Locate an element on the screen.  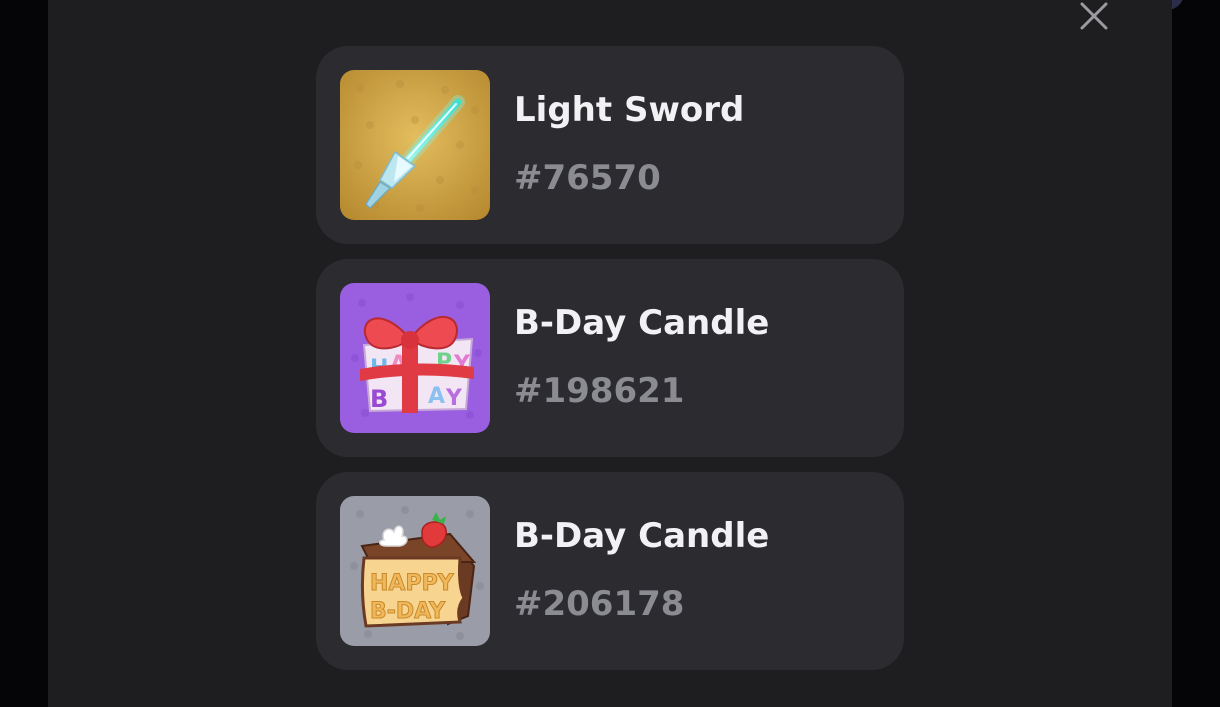
svg-text: Y is located at coordinates (454, 398).